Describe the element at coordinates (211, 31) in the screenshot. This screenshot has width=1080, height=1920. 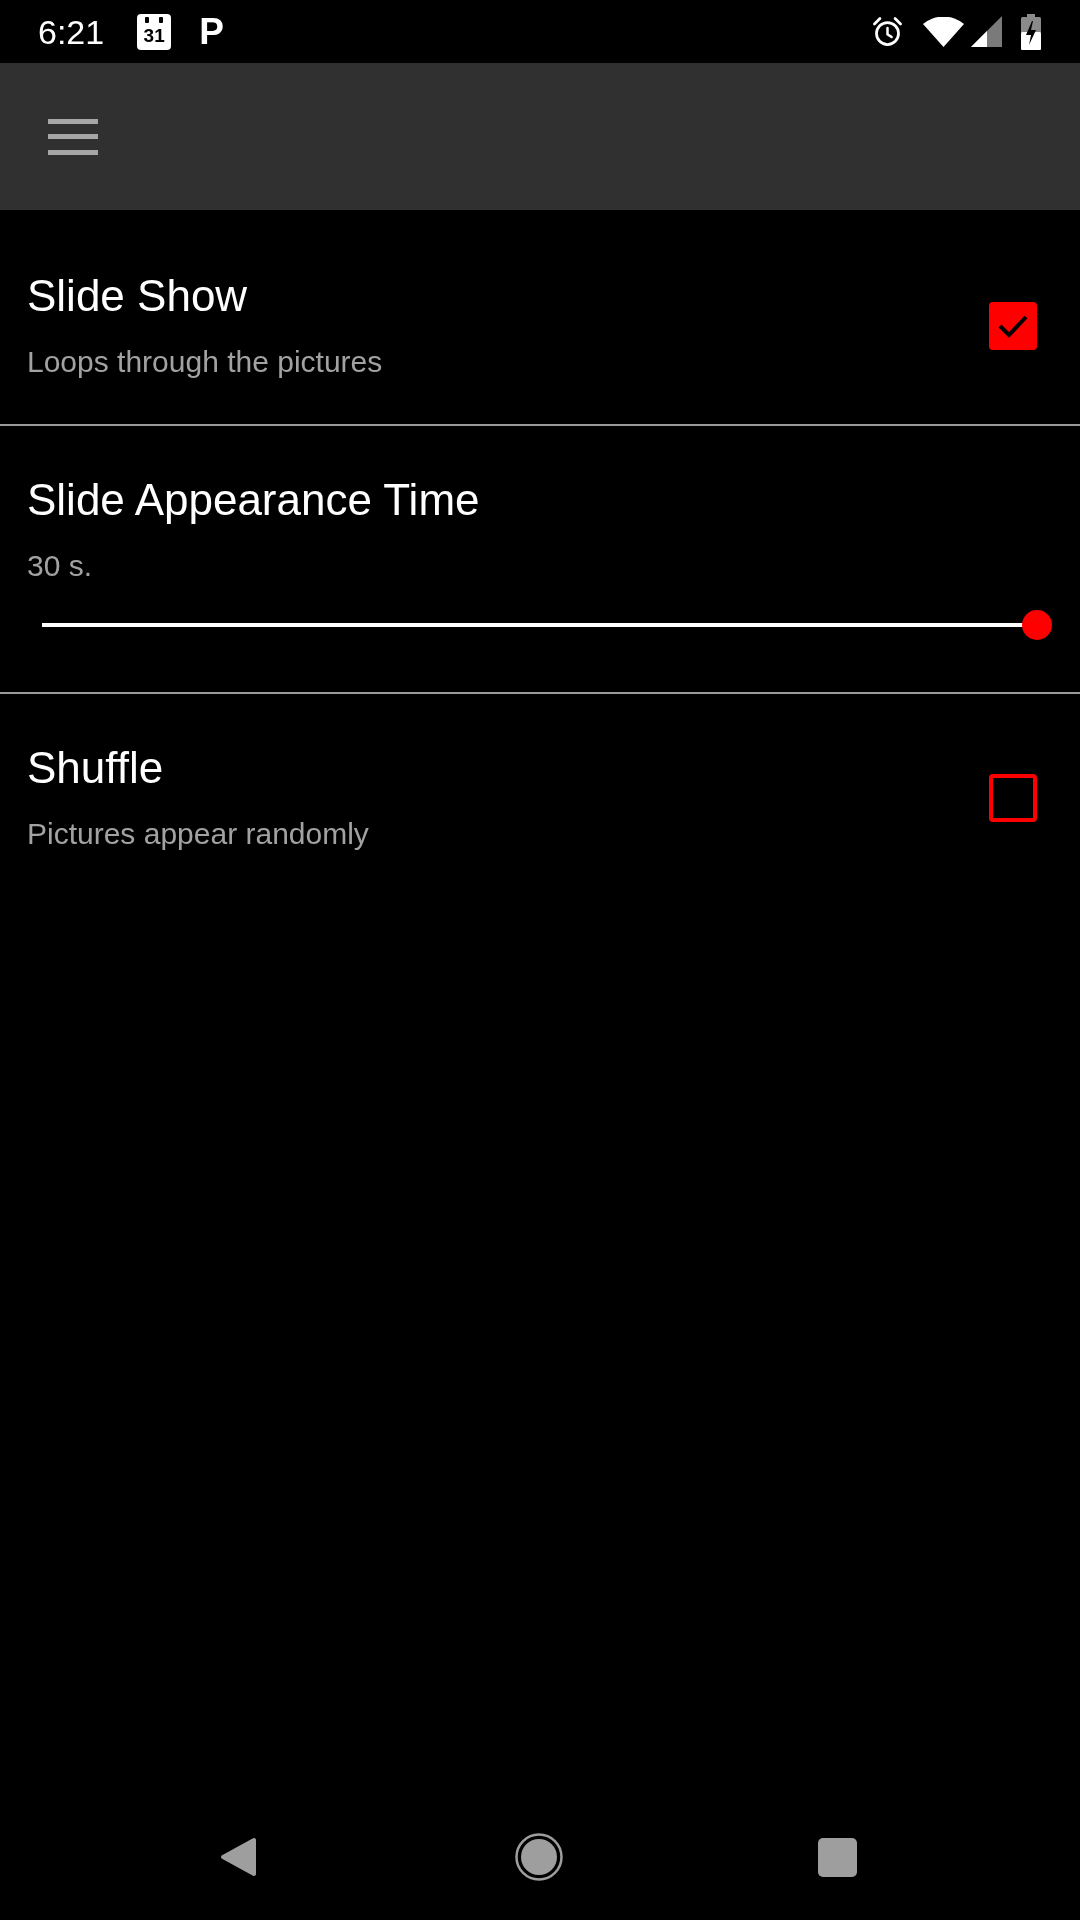
I see `letter-p-icon: P` at that location.